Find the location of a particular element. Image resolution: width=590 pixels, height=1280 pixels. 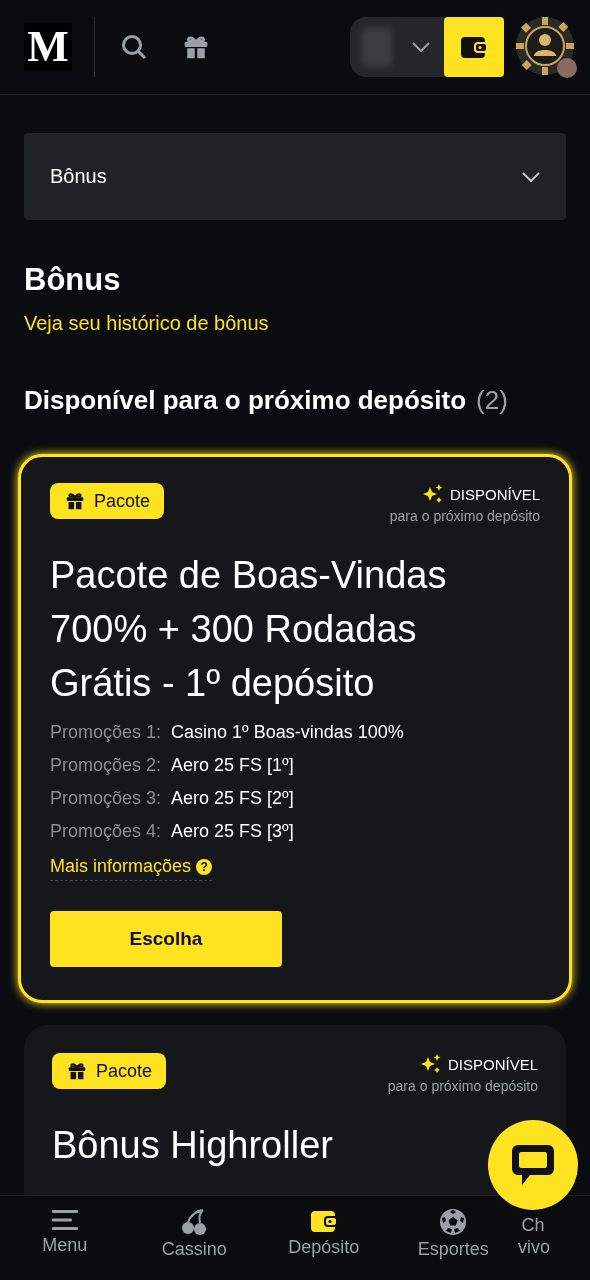

promotion-value: Casino 1º Boas-vindas 100% is located at coordinates (288, 732).